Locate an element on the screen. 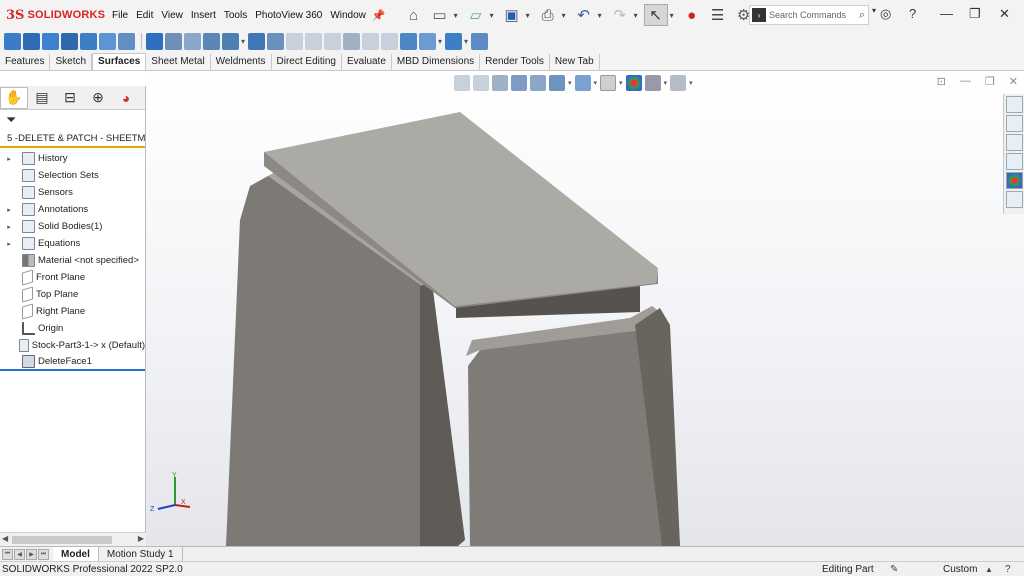 Image resolution: width=1024 pixels, height=576 pixels. tree-item: Front Plane is located at coordinates (72, 277).